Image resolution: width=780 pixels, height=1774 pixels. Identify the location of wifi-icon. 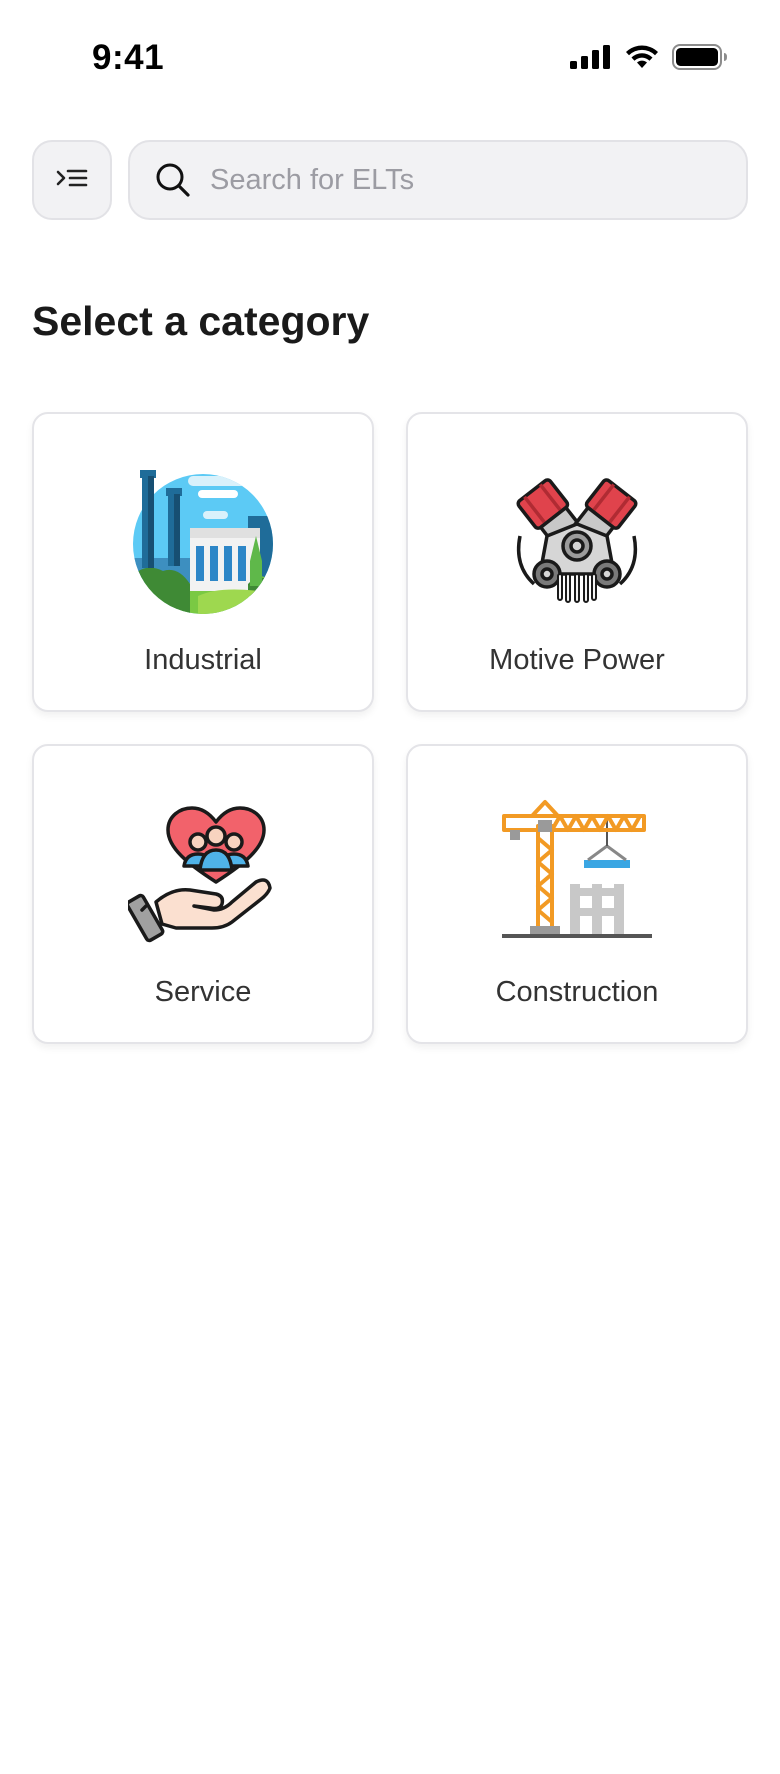
(642, 56).